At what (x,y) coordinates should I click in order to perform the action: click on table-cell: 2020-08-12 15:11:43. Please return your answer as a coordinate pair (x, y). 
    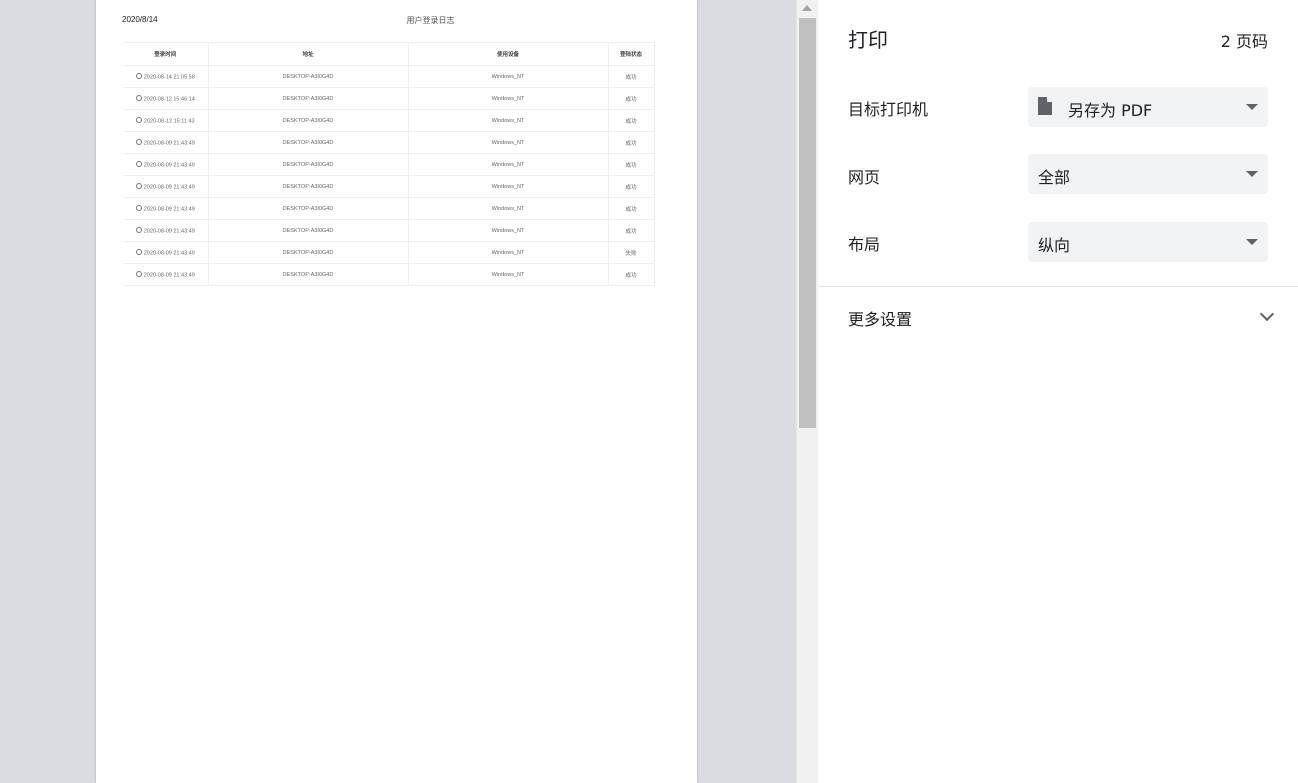
    Looking at the image, I should click on (166, 120).